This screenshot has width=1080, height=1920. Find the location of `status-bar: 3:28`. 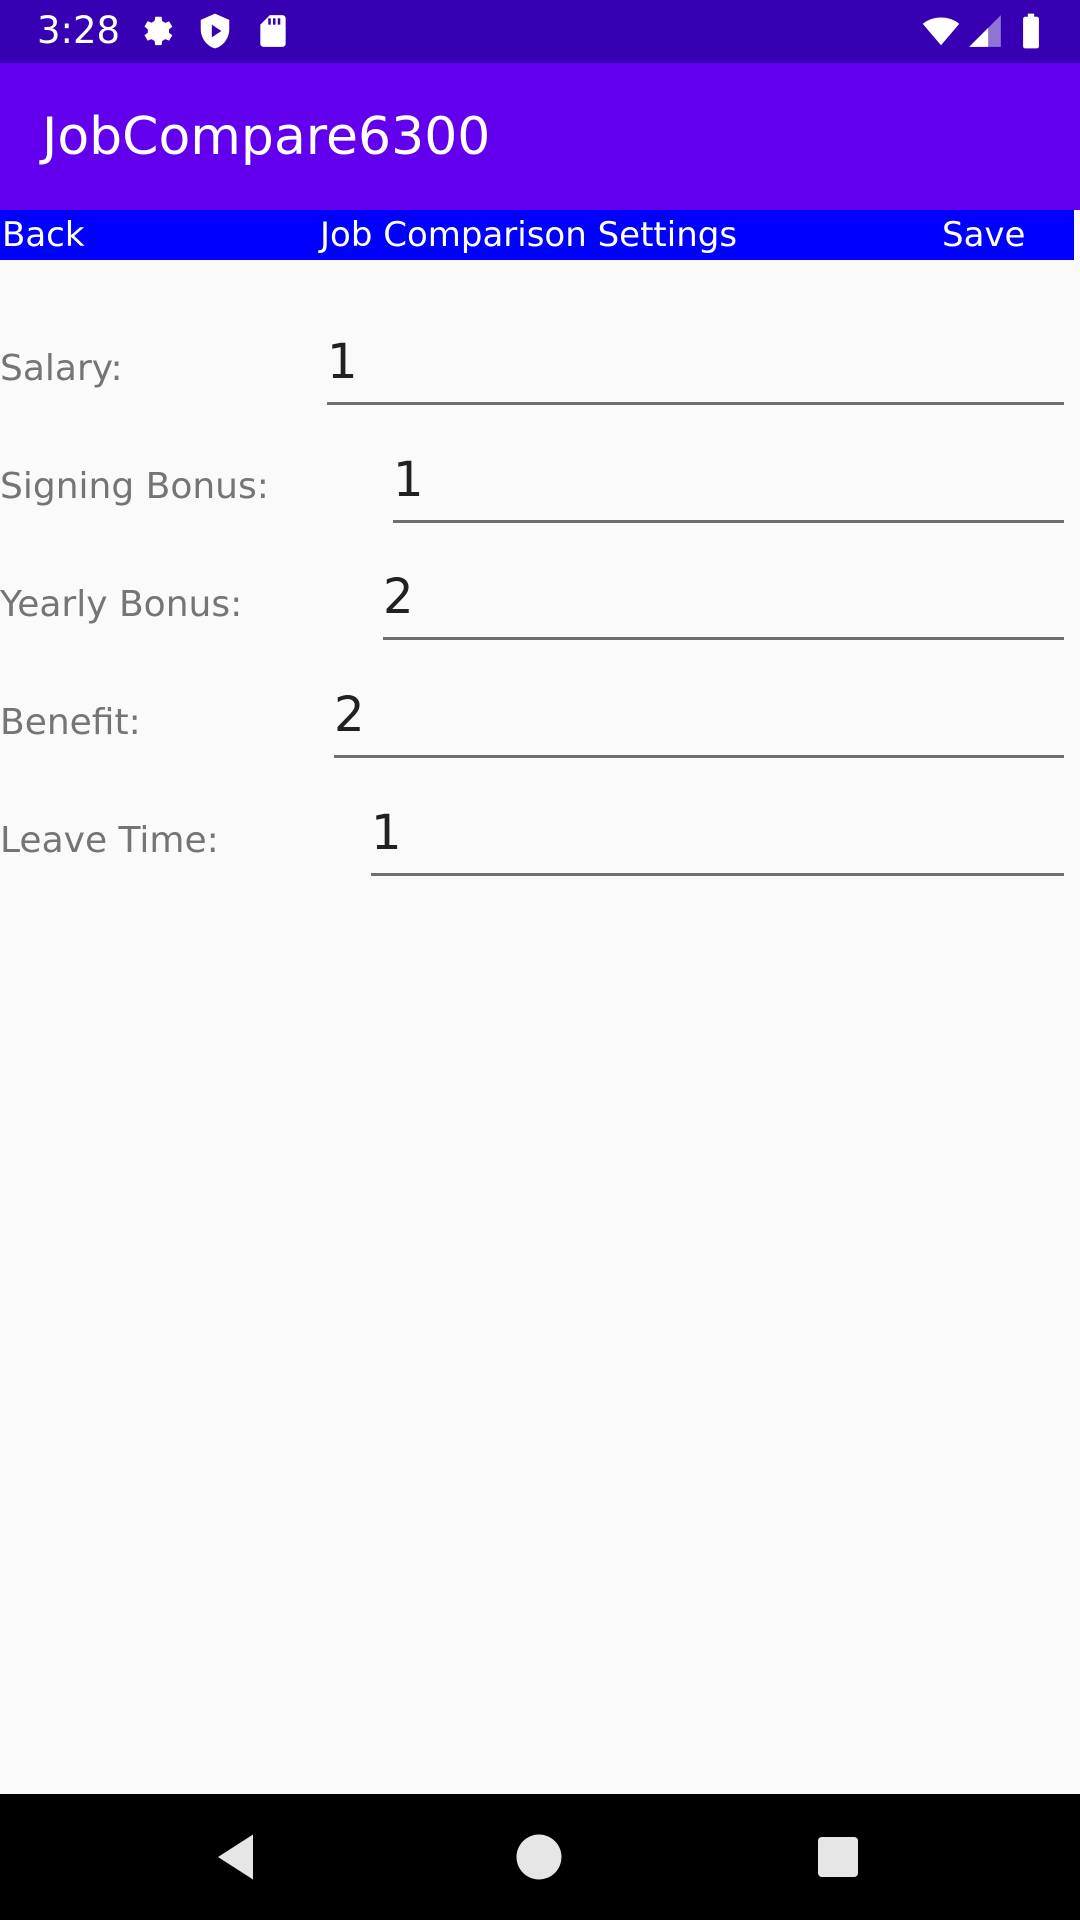

status-bar: 3:28 is located at coordinates (540, 31).